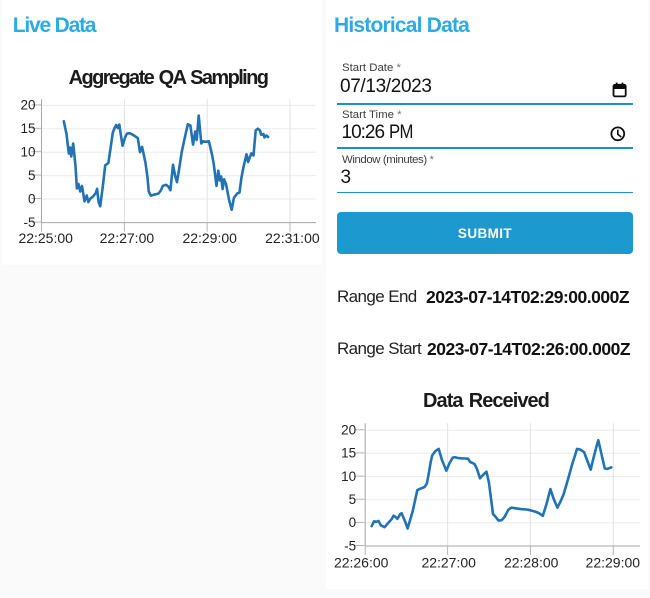  I want to click on svg-text: Data Received, so click(486, 401).